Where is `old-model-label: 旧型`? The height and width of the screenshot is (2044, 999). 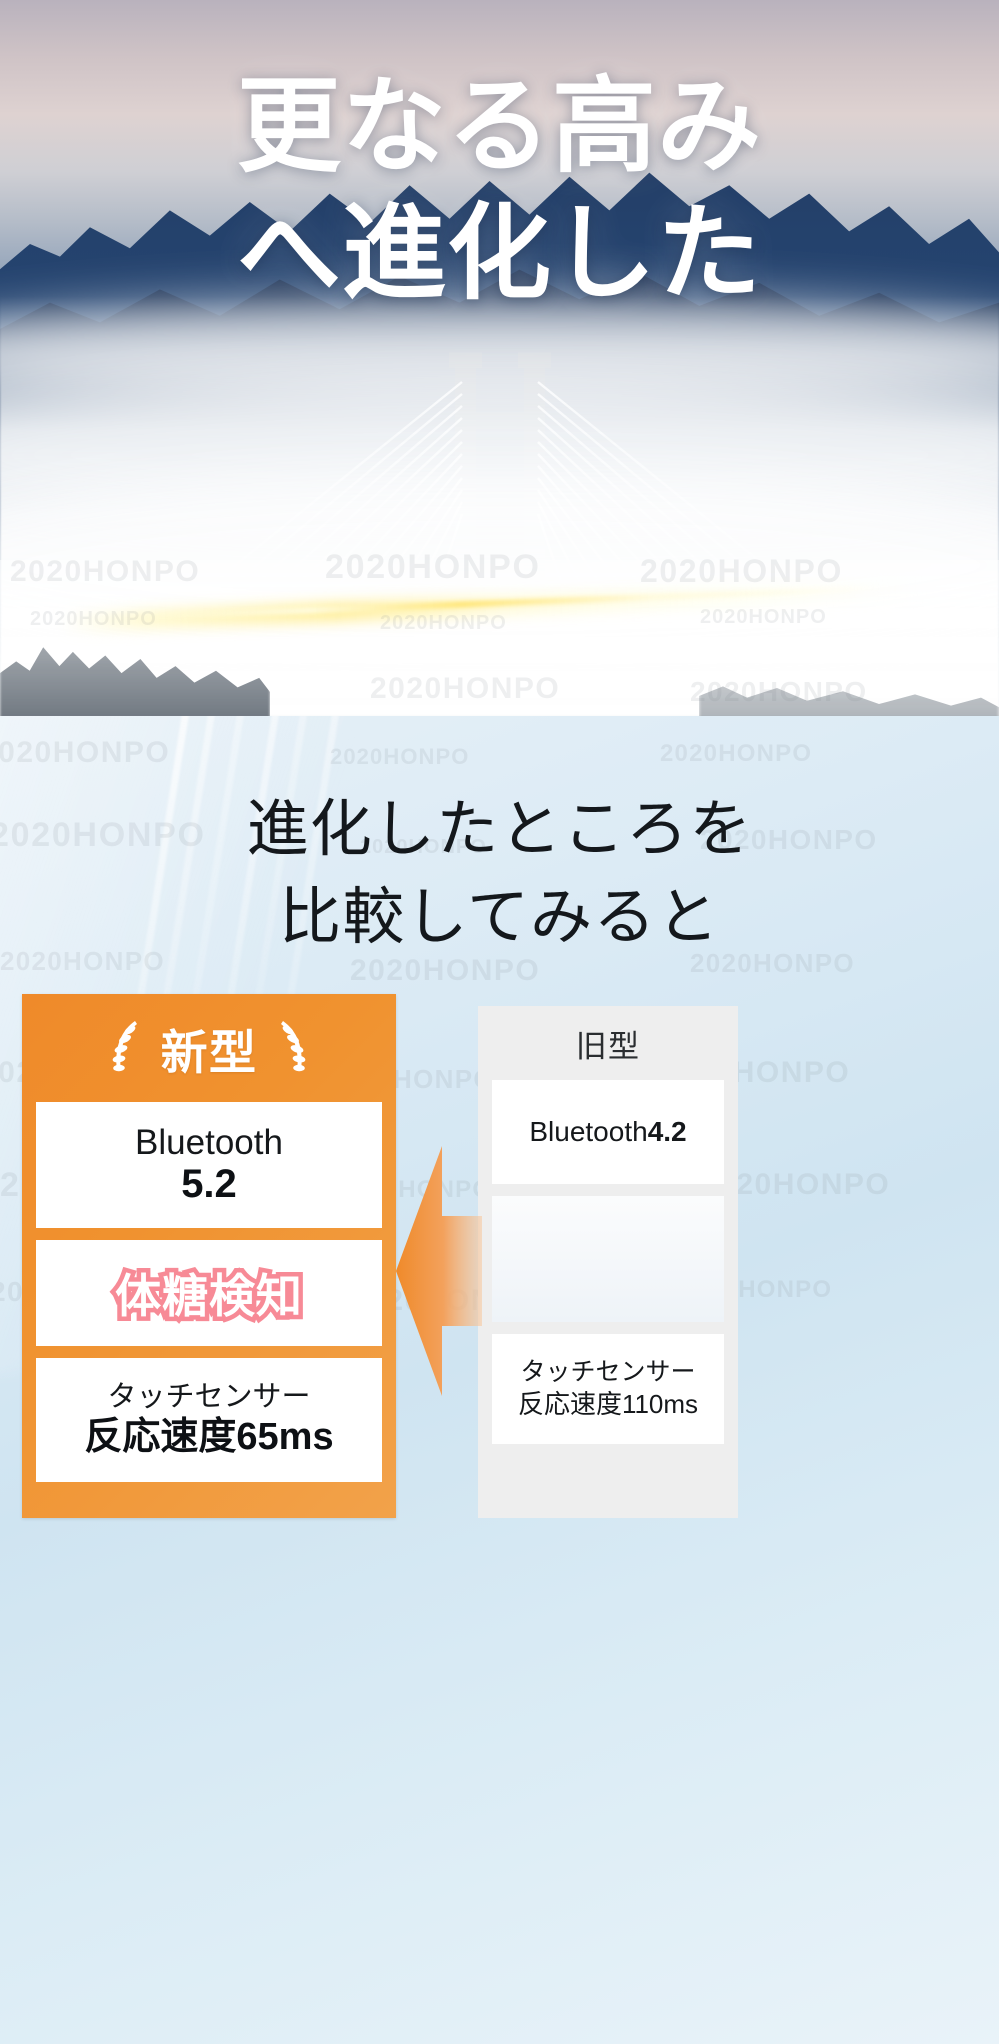
old-model-label: 旧型 is located at coordinates (608, 1046).